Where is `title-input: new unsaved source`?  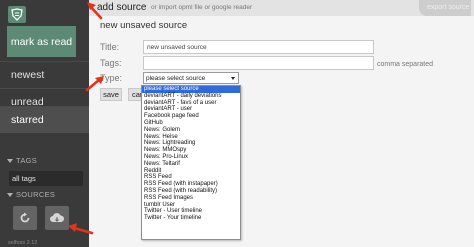
title-input: new unsaved source is located at coordinates (258, 47).